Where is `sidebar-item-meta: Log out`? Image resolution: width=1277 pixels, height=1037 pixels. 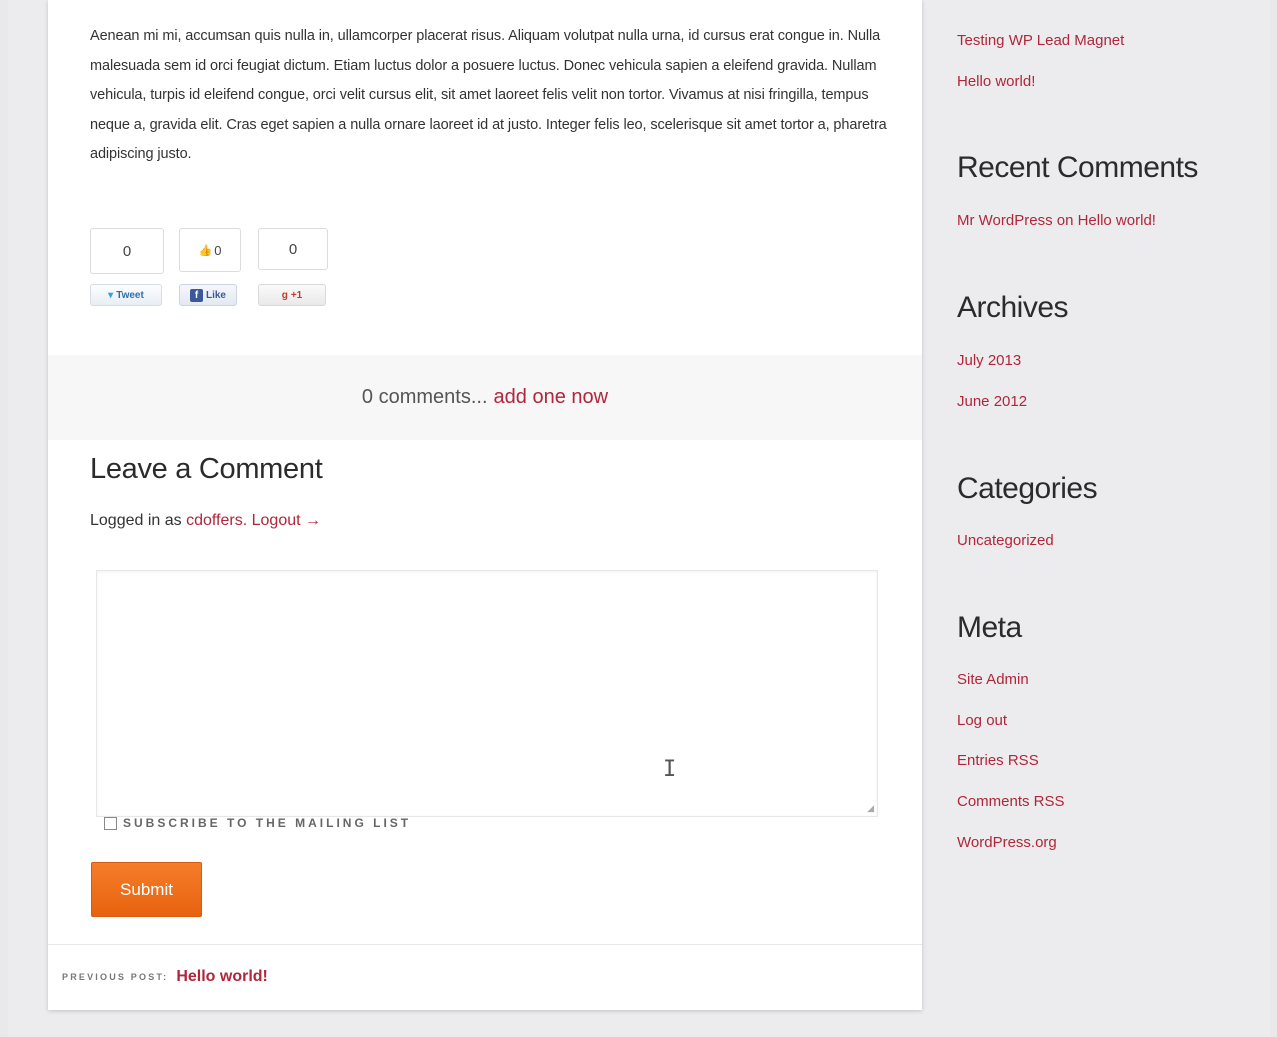
sidebar-item-meta: Log out is located at coordinates (982, 720).